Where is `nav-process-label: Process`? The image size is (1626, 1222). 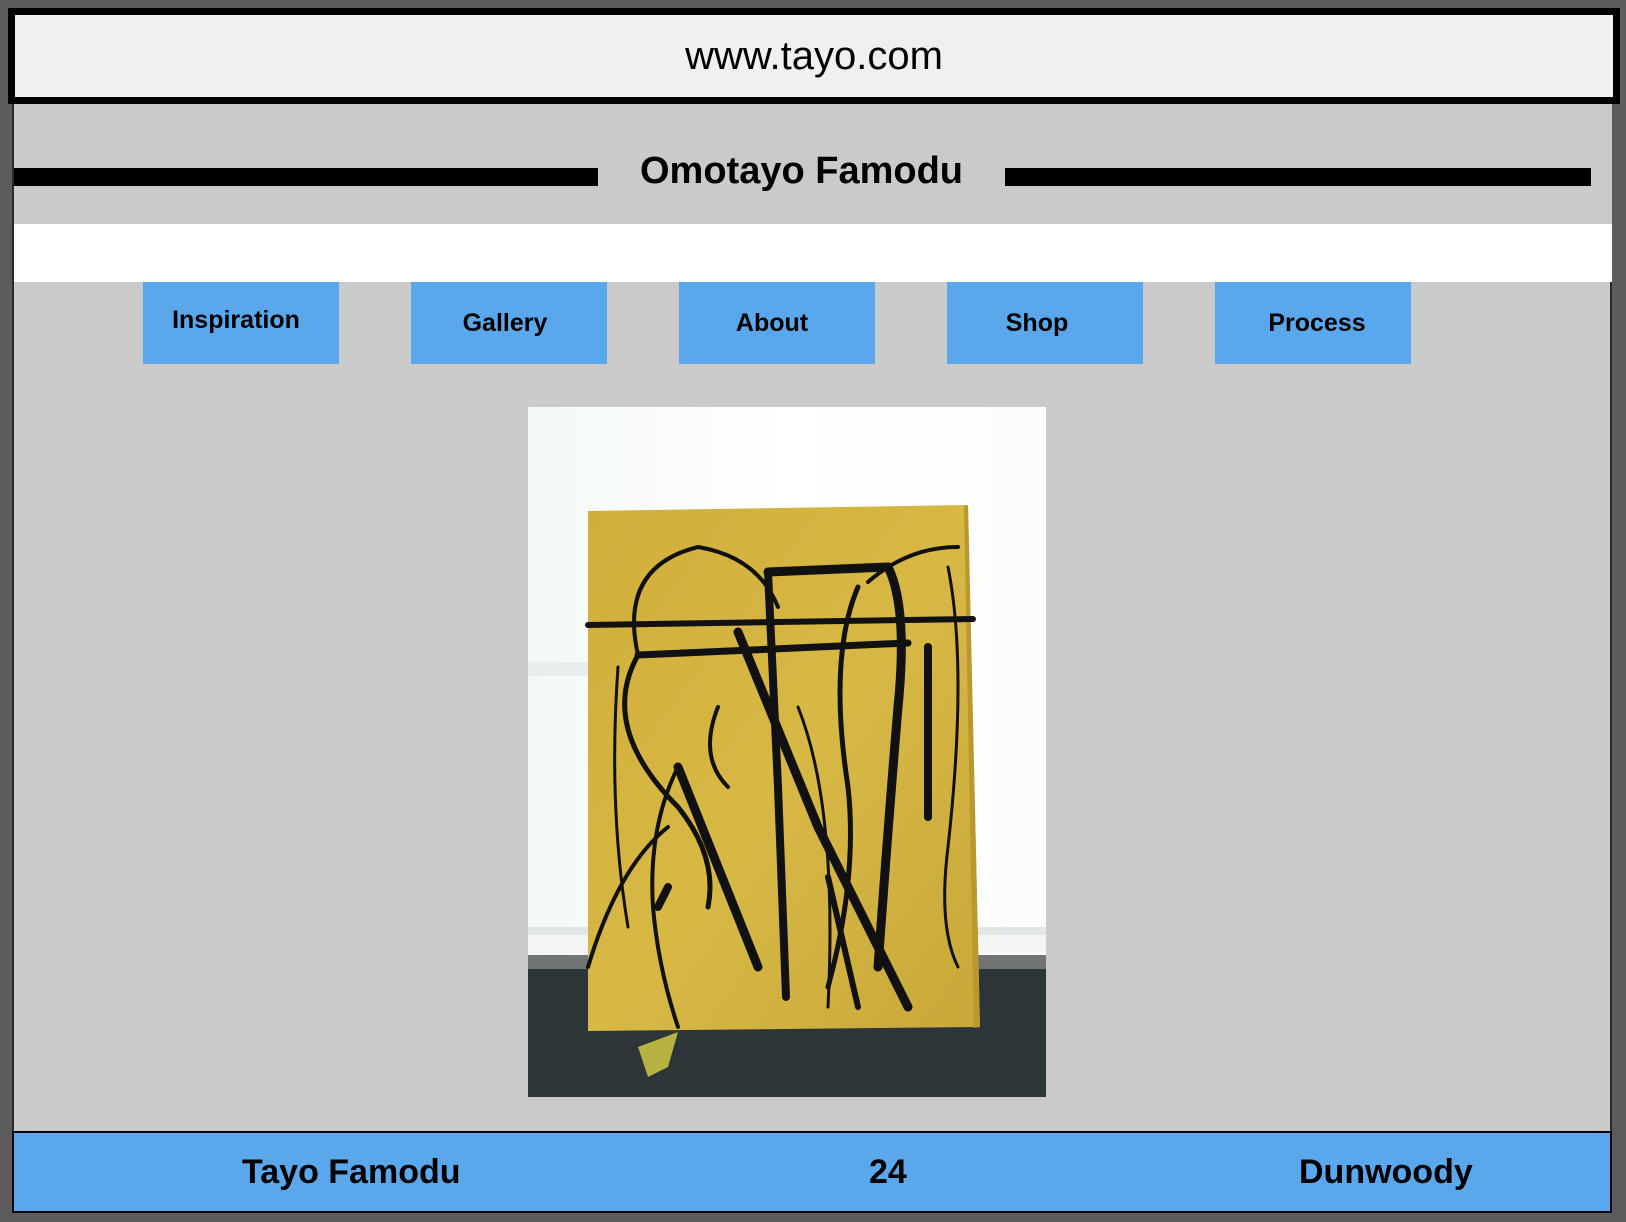 nav-process-label: Process is located at coordinates (1317, 322).